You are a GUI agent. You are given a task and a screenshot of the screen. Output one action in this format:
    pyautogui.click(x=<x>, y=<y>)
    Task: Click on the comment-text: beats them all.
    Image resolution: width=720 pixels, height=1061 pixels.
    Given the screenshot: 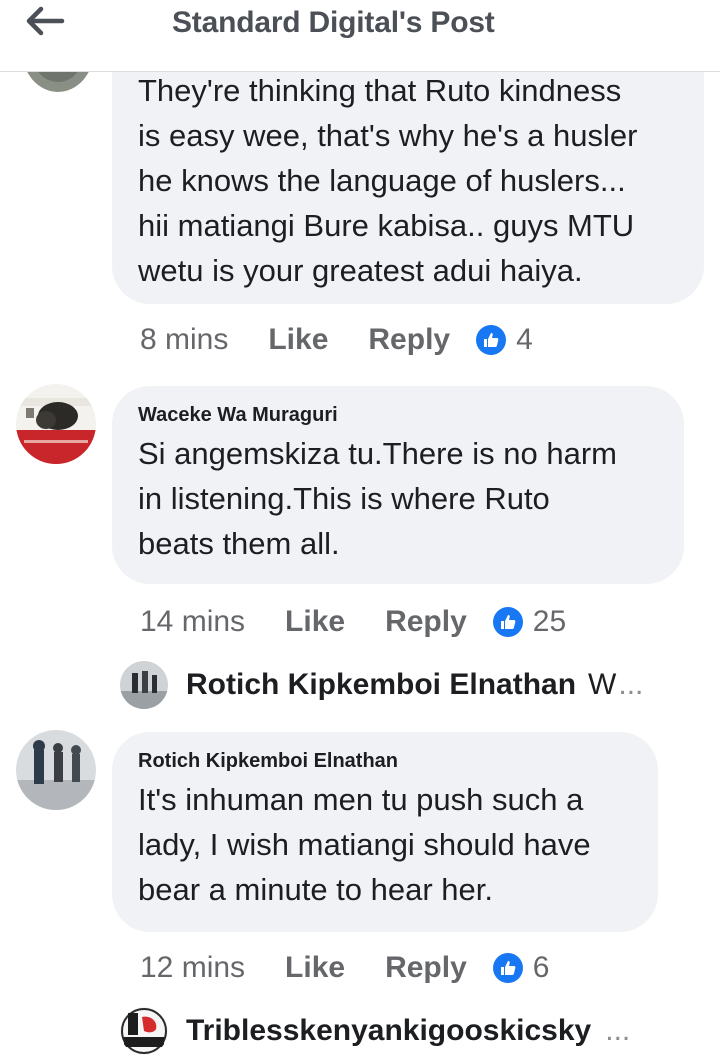 What is the action you would take?
    pyautogui.click(x=239, y=543)
    